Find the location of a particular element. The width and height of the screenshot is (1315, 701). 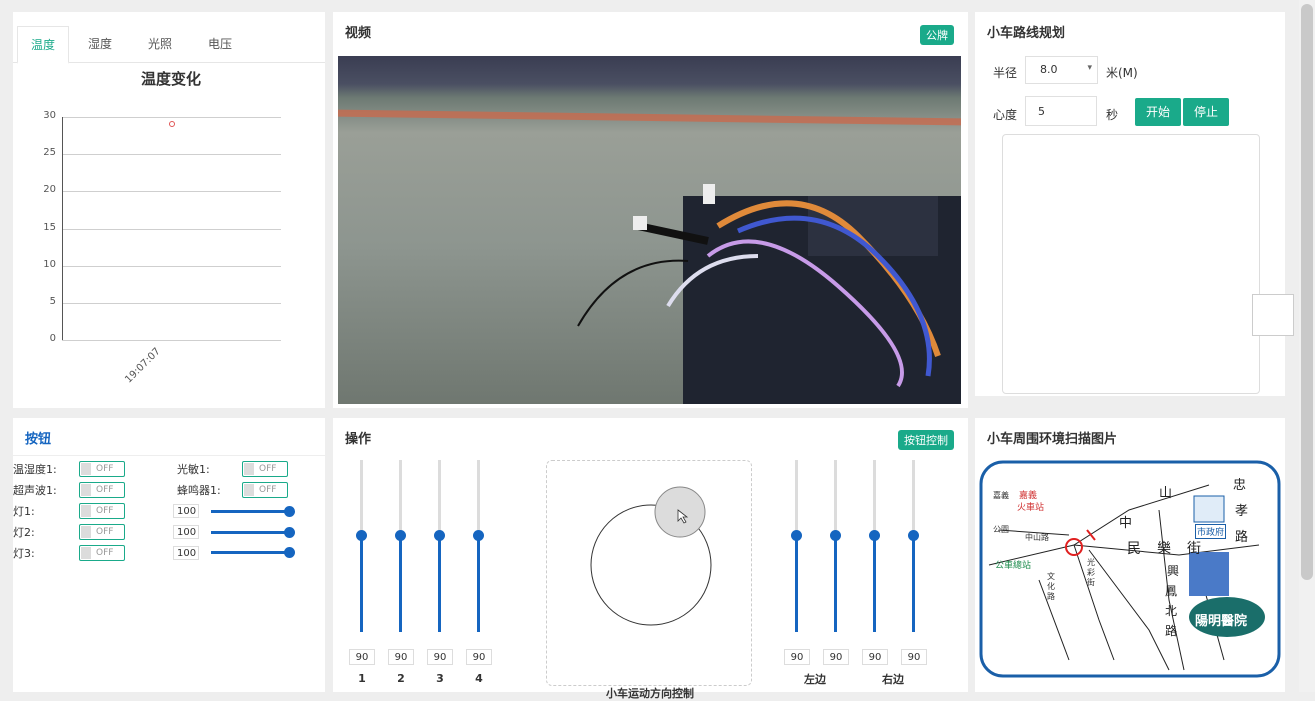

joystick-area: 小车运动方向控制 is located at coordinates (649, 580).